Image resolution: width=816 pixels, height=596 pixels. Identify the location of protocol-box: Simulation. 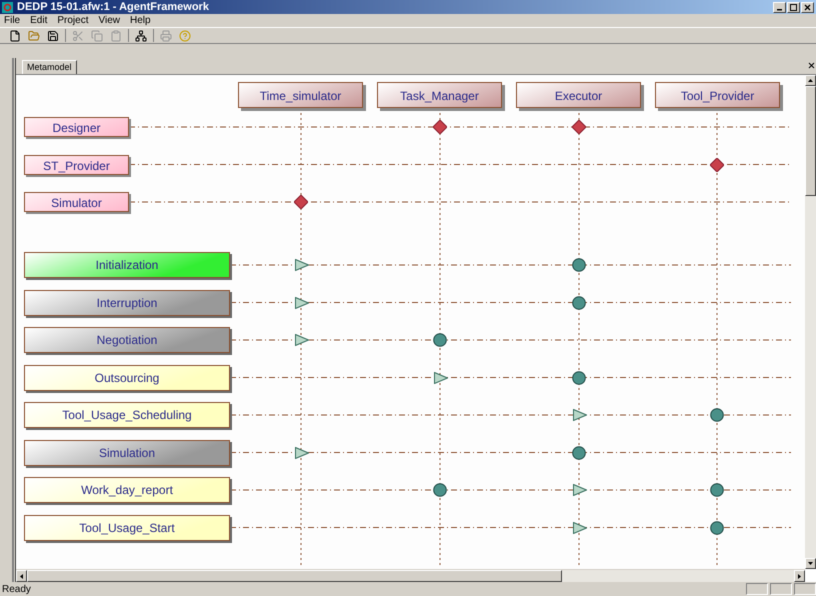
(127, 453).